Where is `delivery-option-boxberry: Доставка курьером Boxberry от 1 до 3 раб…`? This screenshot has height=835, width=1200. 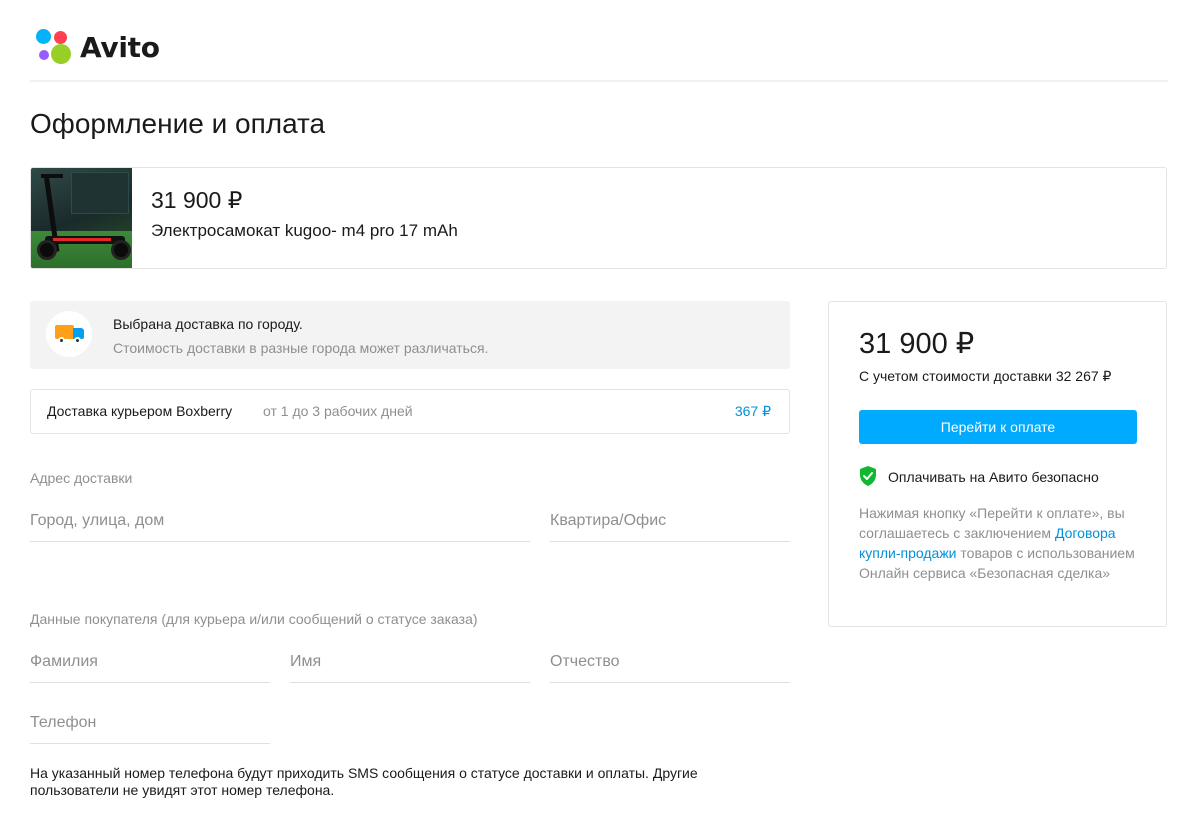
delivery-option-boxberry: Доставка курьером Boxberry от 1 до 3 раб… is located at coordinates (410, 411).